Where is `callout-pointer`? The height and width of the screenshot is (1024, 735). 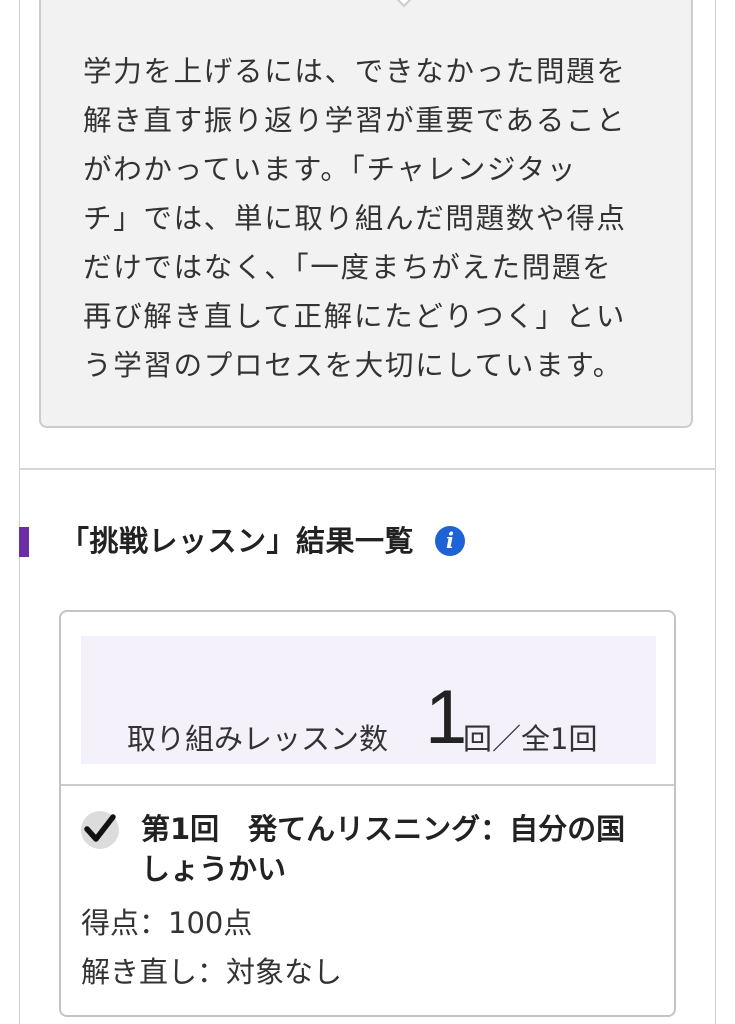 callout-pointer is located at coordinates (404, 9).